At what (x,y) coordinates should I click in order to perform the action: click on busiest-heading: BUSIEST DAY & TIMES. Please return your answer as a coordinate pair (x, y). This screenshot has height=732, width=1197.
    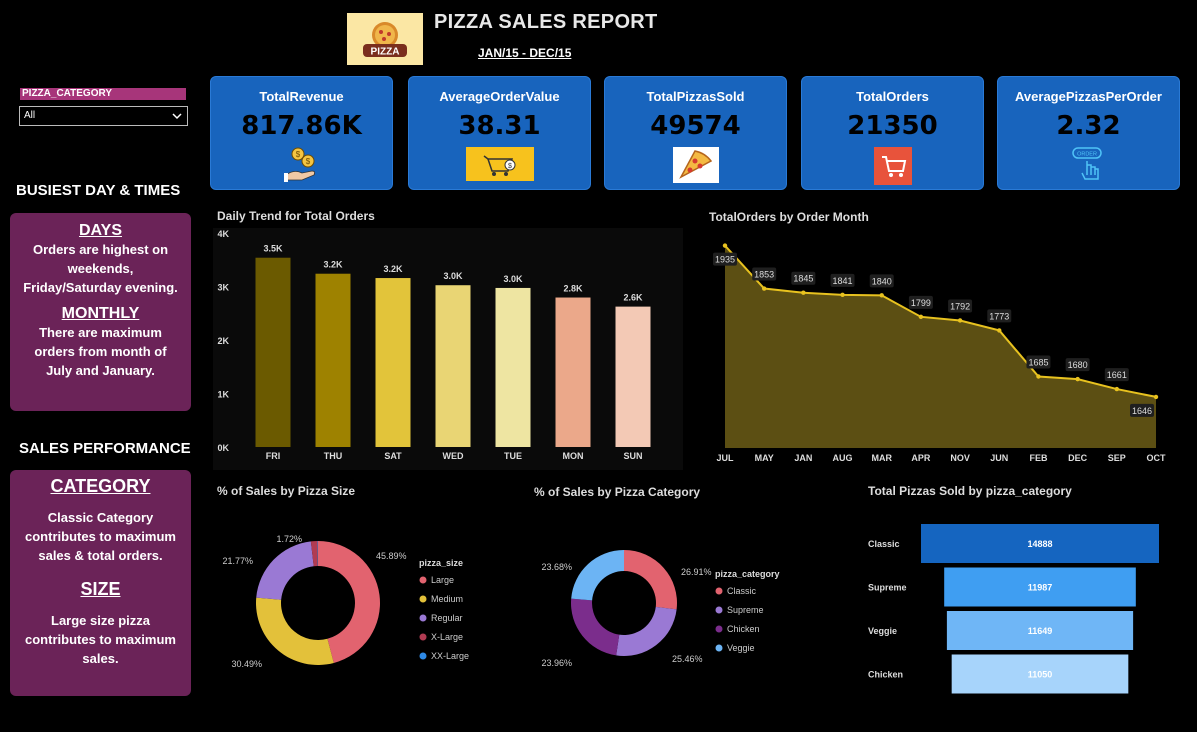
    Looking at the image, I should click on (98, 190).